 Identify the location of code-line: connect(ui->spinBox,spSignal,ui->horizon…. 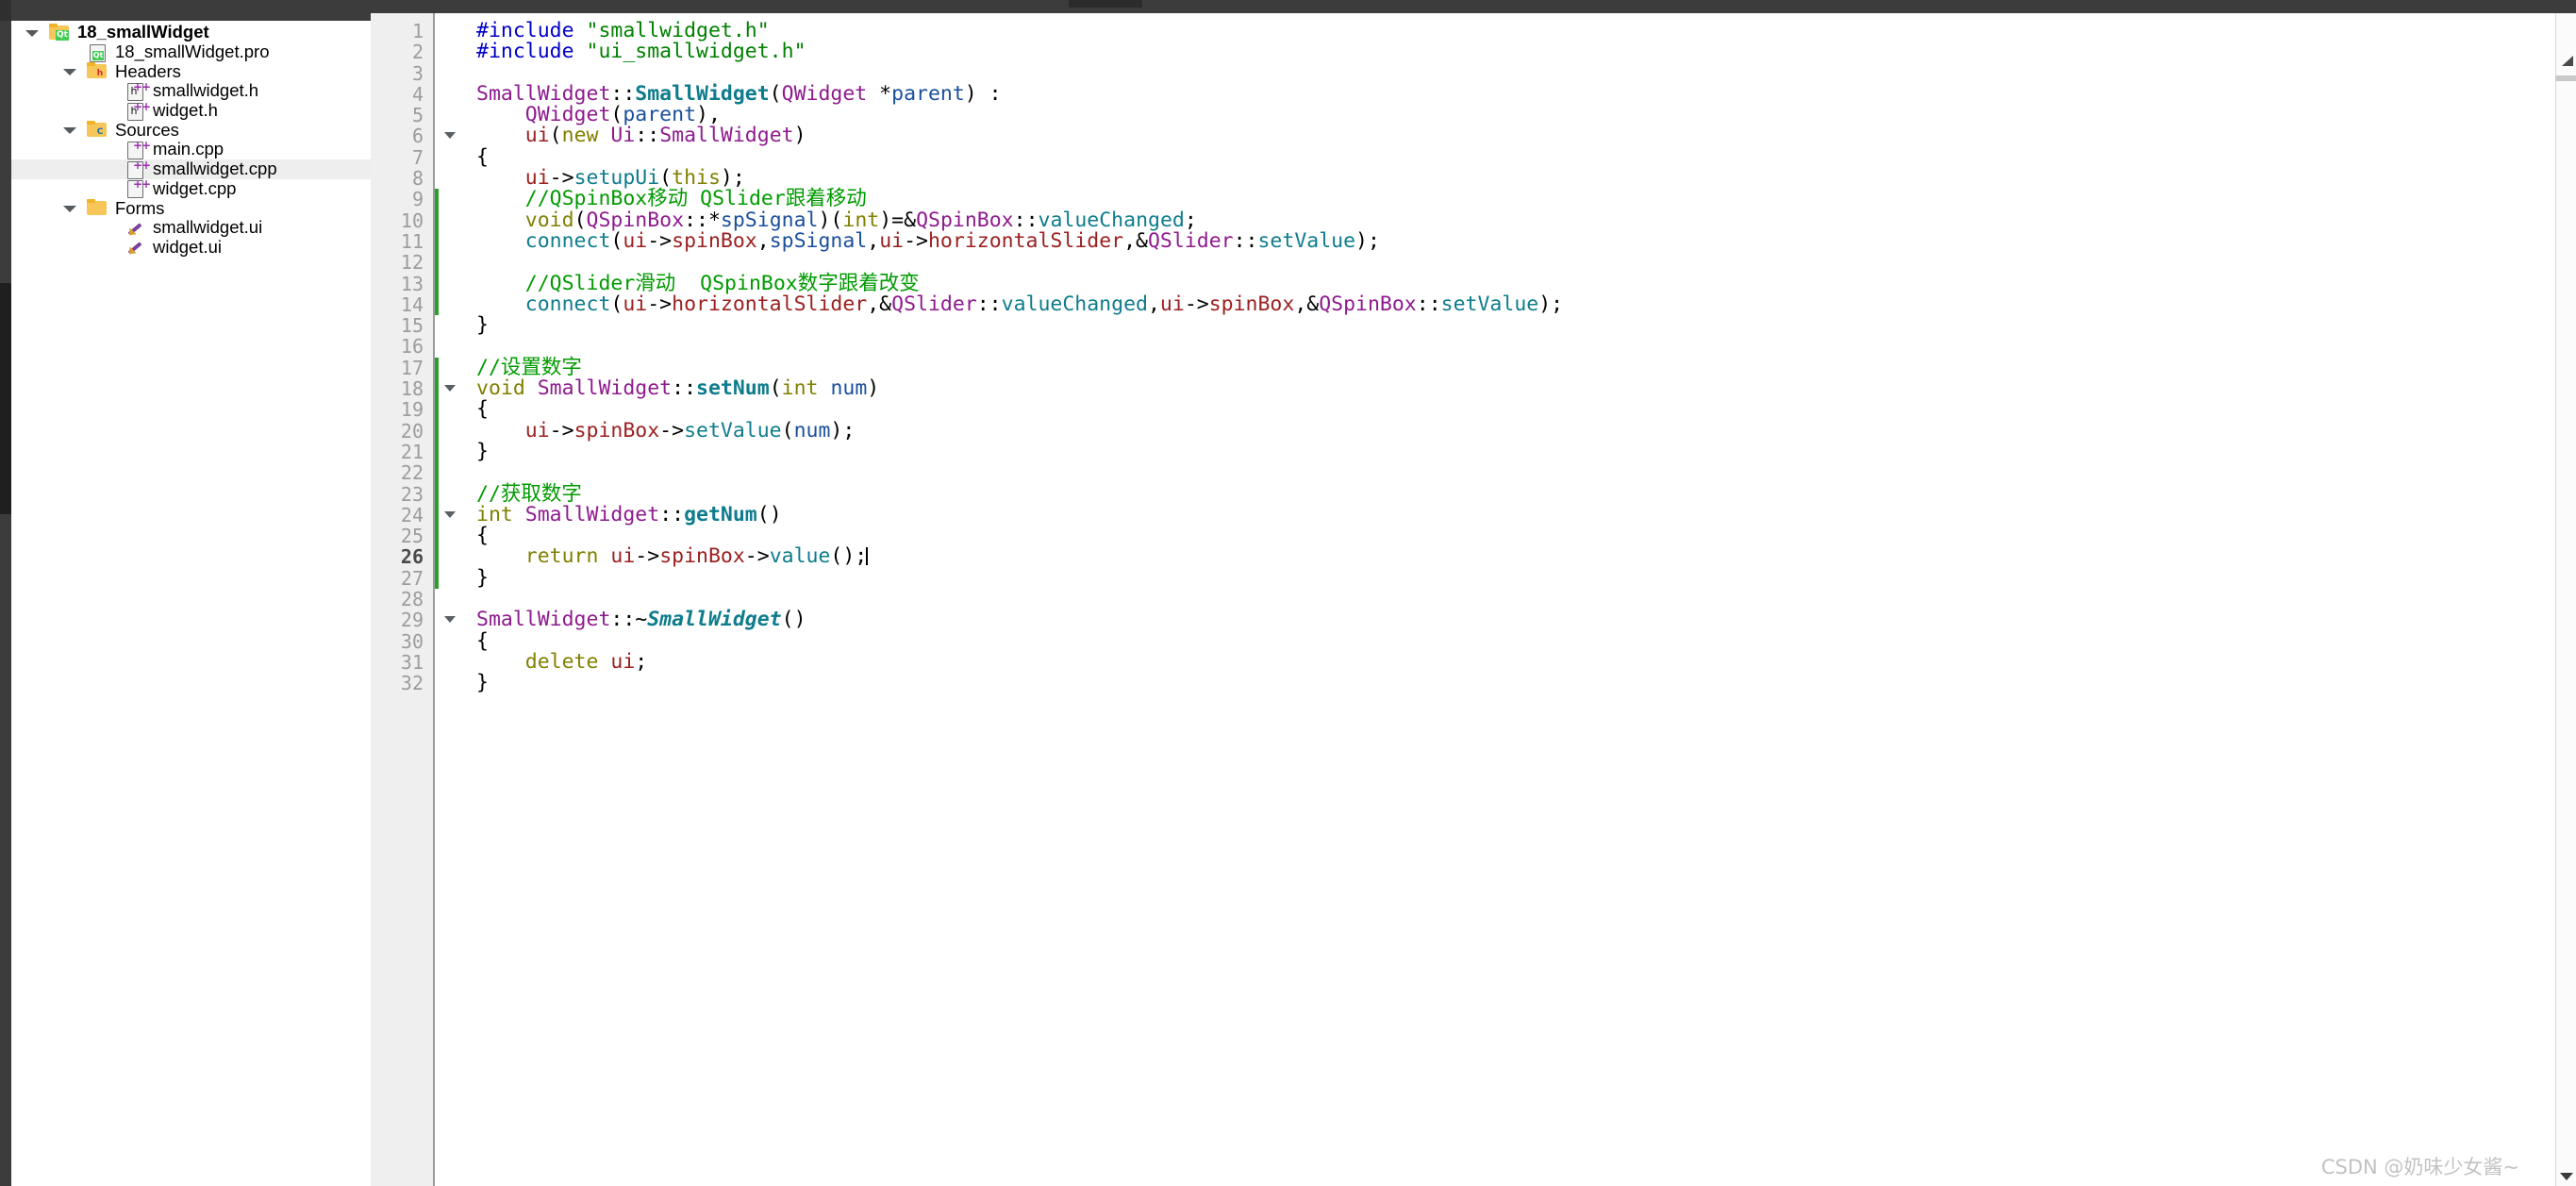
(1526, 241).